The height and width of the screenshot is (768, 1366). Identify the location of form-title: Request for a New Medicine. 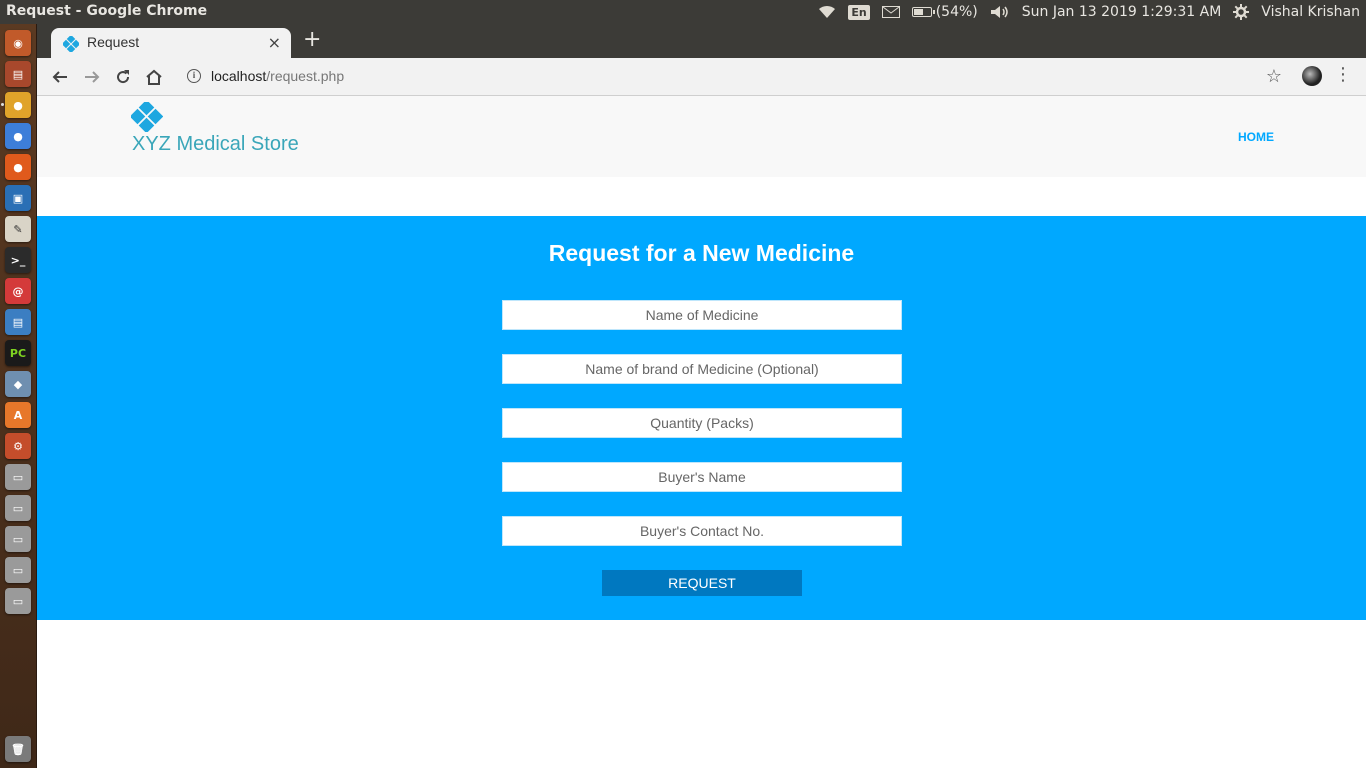
(701, 253).